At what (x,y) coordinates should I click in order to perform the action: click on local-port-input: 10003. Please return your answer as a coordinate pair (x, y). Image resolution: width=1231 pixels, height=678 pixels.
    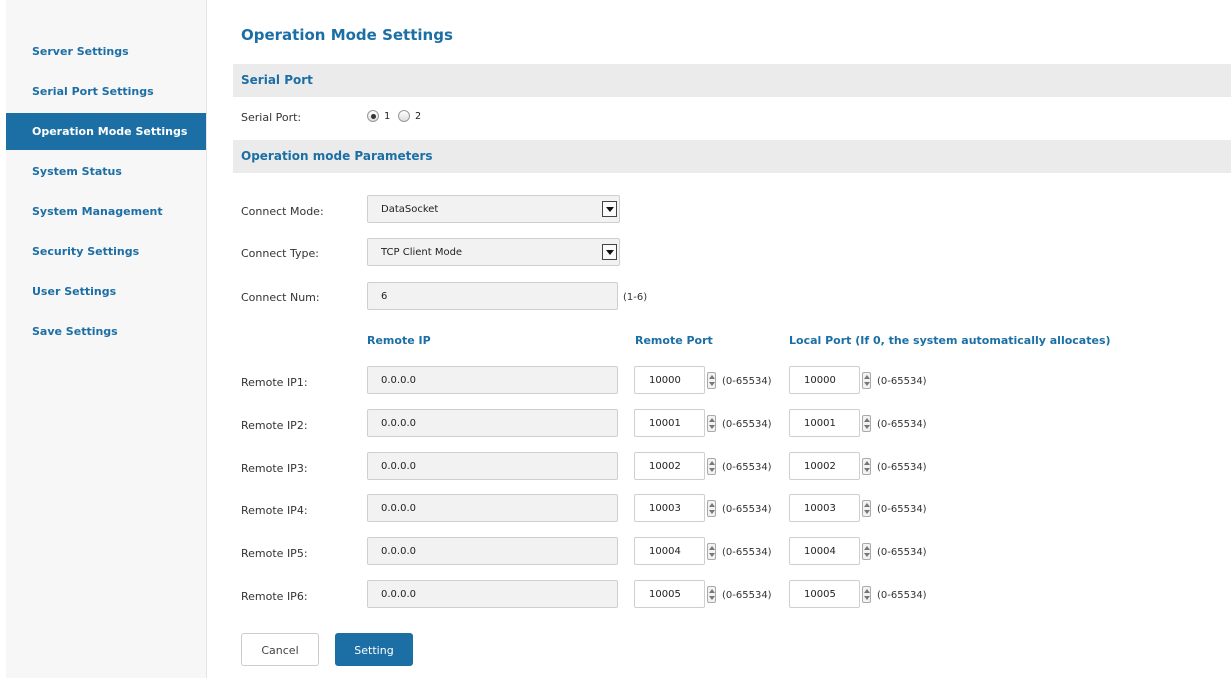
    Looking at the image, I should click on (830, 508).